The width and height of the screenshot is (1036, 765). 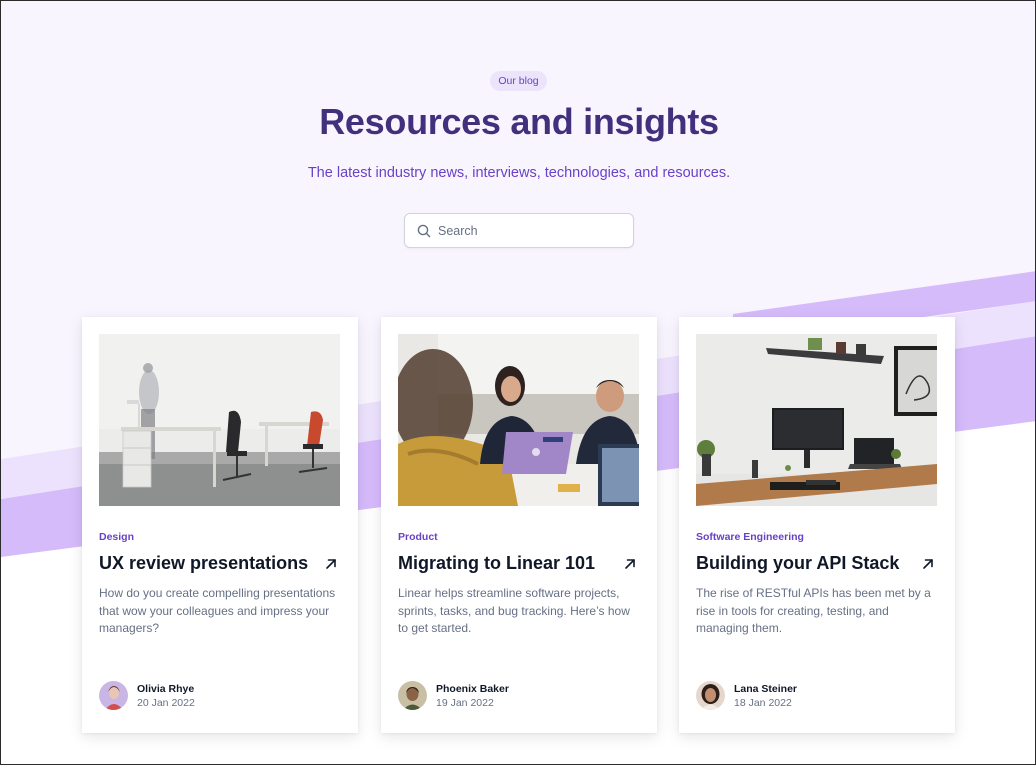 I want to click on card-title: Building your API Stack, so click(x=797, y=563).